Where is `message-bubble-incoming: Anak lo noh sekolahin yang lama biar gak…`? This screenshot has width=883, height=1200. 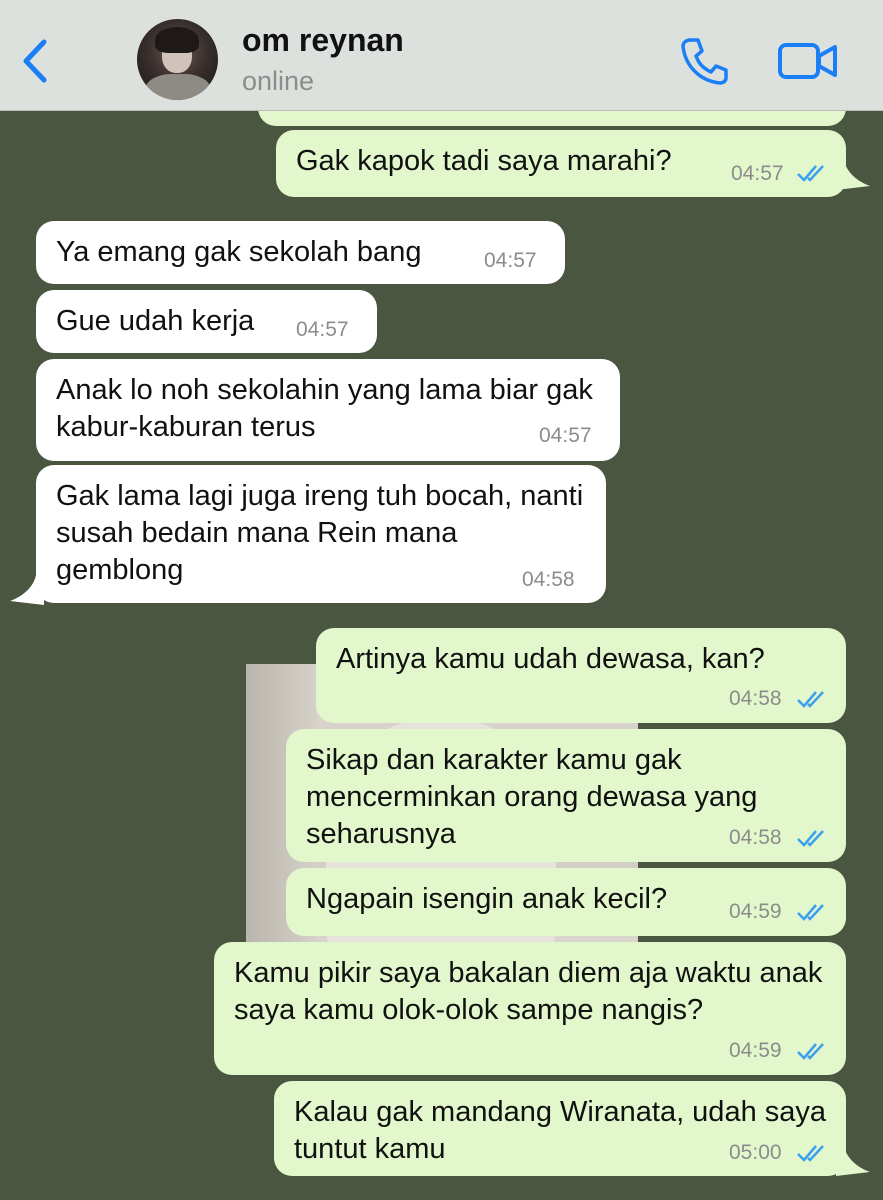 message-bubble-incoming: Anak lo noh sekolahin yang lama biar gak… is located at coordinates (328, 410).